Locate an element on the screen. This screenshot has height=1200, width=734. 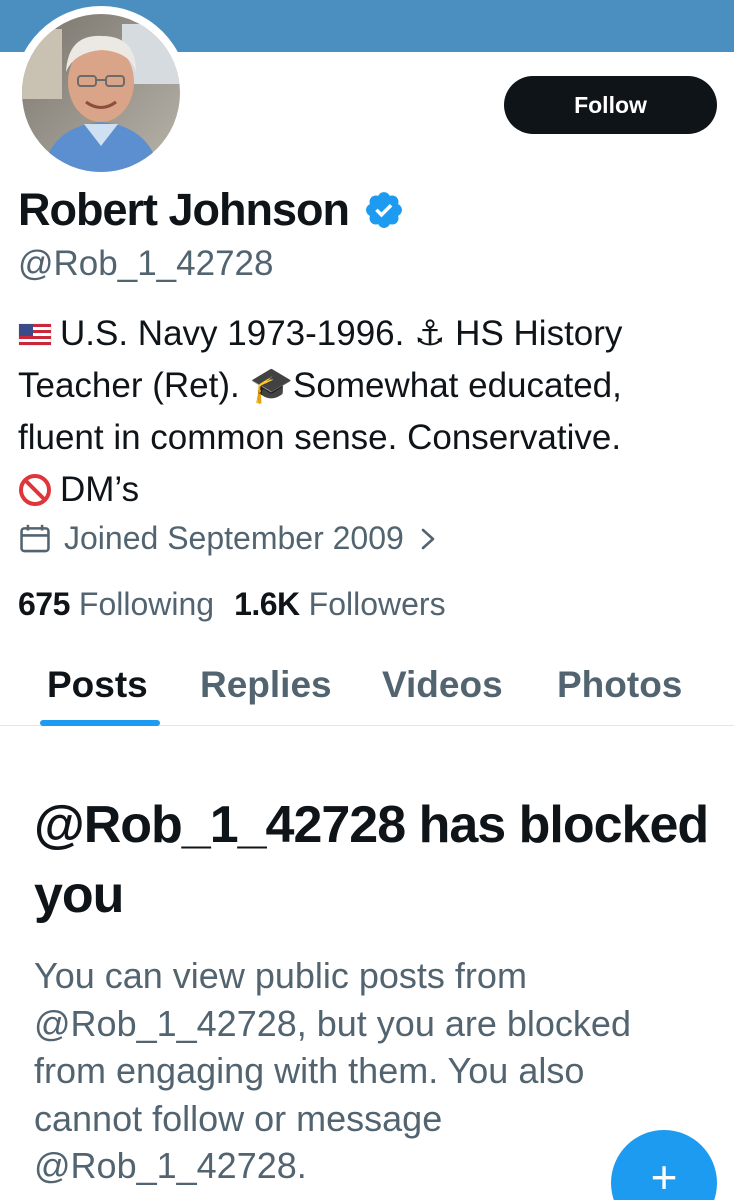
active-tab-indicator is located at coordinates (100, 723).